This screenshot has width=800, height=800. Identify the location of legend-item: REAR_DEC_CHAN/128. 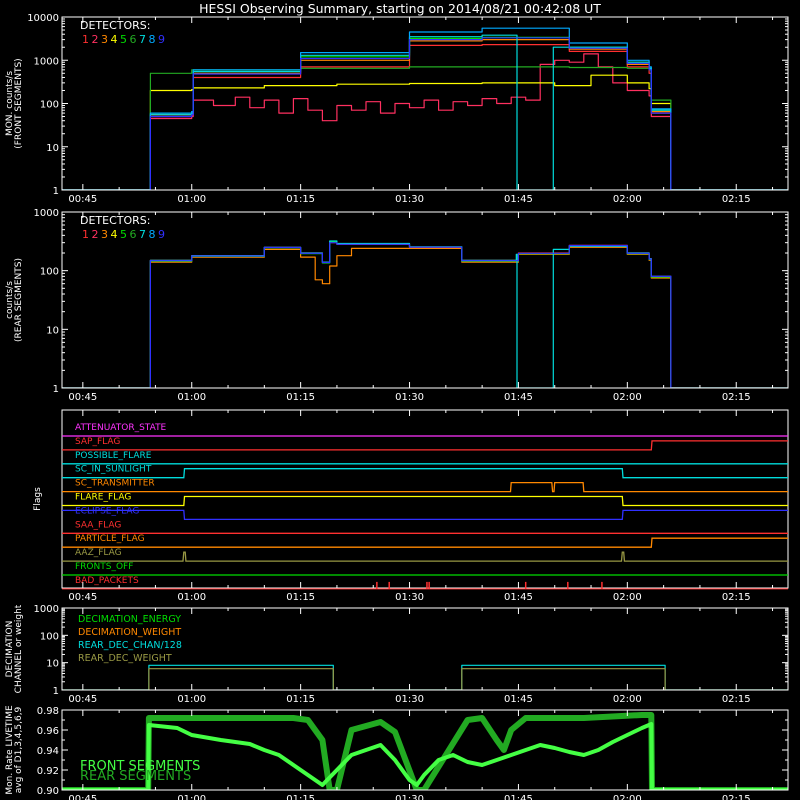
(130, 645).